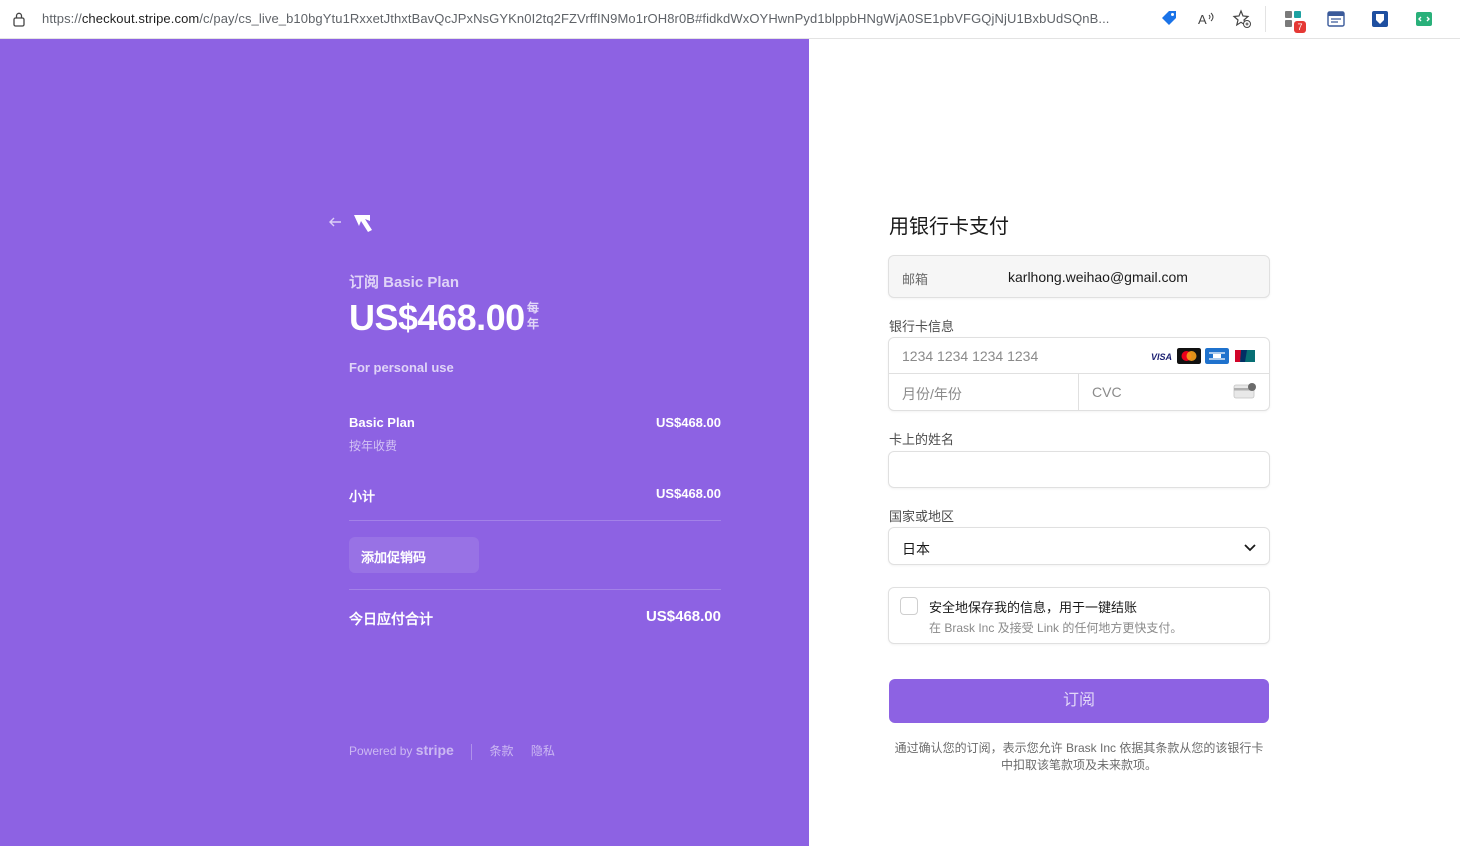  I want to click on footer: Powered by stripe 条款 隐私, so click(459, 751).